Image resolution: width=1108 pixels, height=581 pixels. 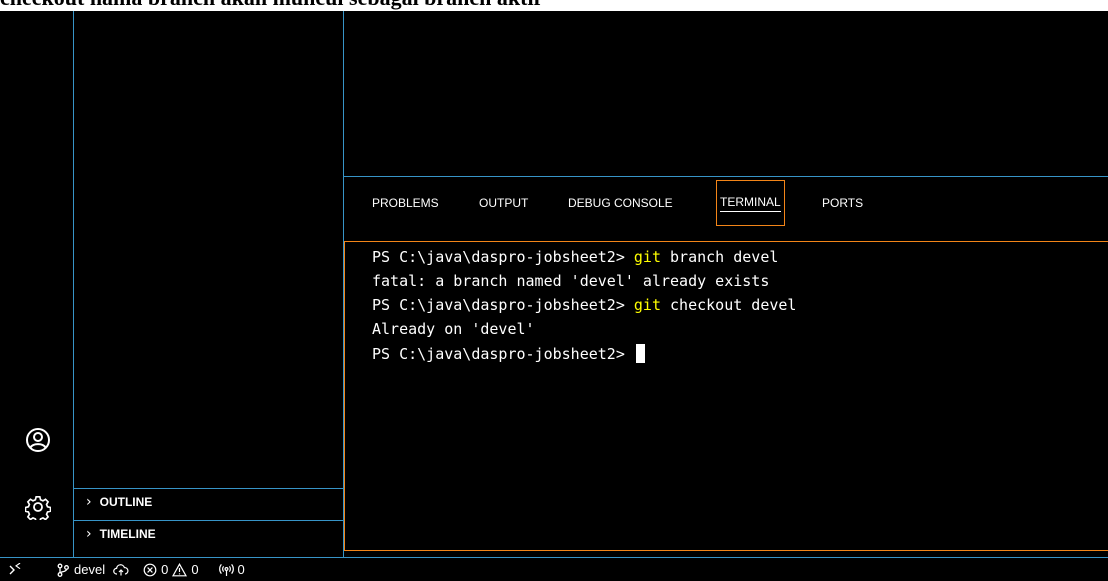 What do you see at coordinates (126, 501) in the screenshot?
I see `section-label: OUTLINE` at bounding box center [126, 501].